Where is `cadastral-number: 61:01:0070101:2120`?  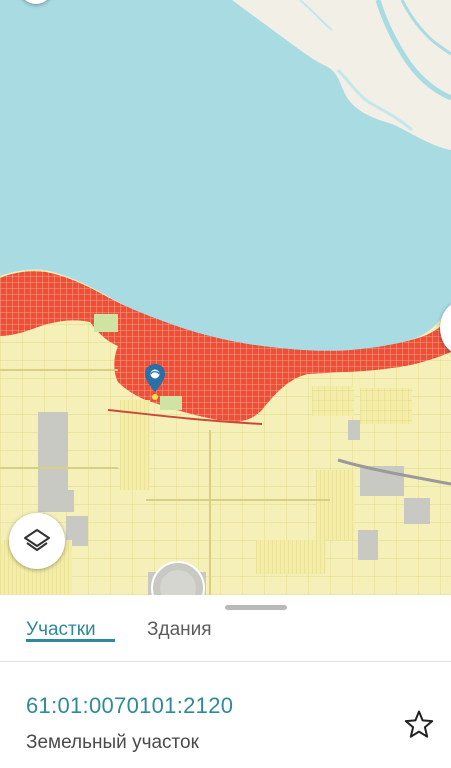 cadastral-number: 61:01:0070101:2120 is located at coordinates (129, 706).